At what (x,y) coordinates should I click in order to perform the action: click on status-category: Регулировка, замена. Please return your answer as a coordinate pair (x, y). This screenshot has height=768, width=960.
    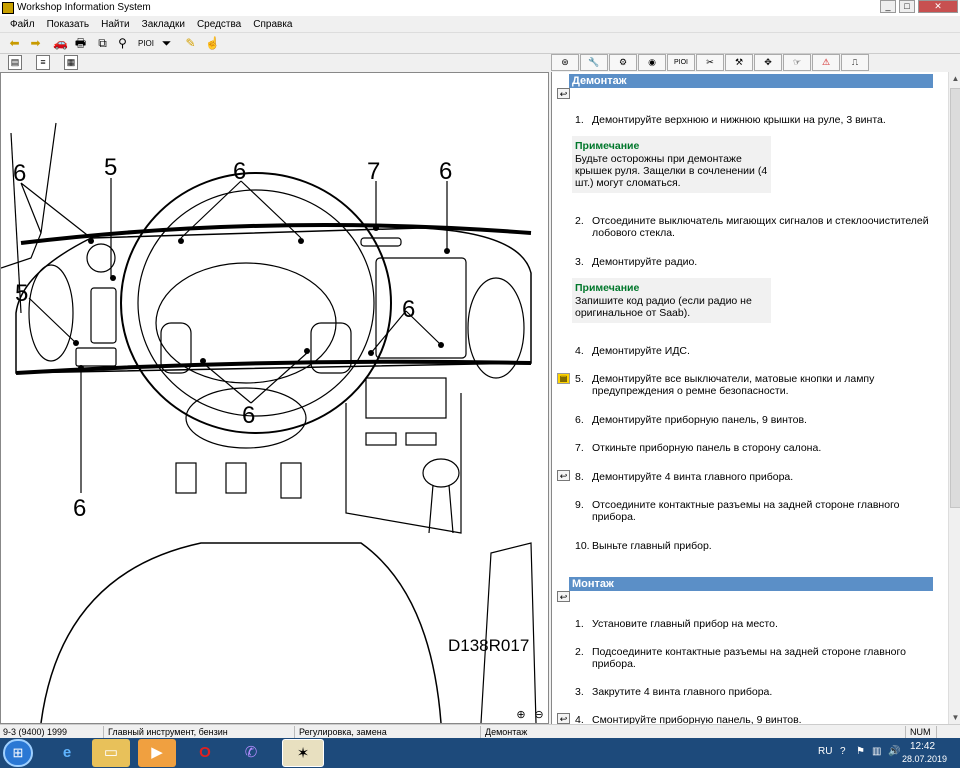
    Looking at the image, I should click on (388, 732).